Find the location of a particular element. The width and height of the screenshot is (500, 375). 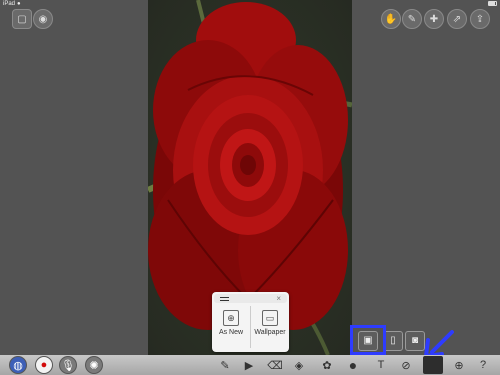

new-page-button: ▢ is located at coordinates (22, 19).